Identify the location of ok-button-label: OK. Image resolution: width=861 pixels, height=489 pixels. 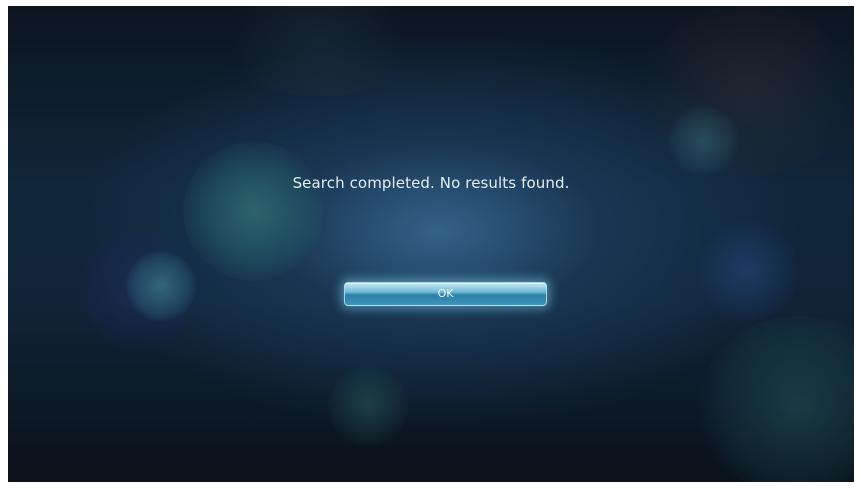
(445, 293).